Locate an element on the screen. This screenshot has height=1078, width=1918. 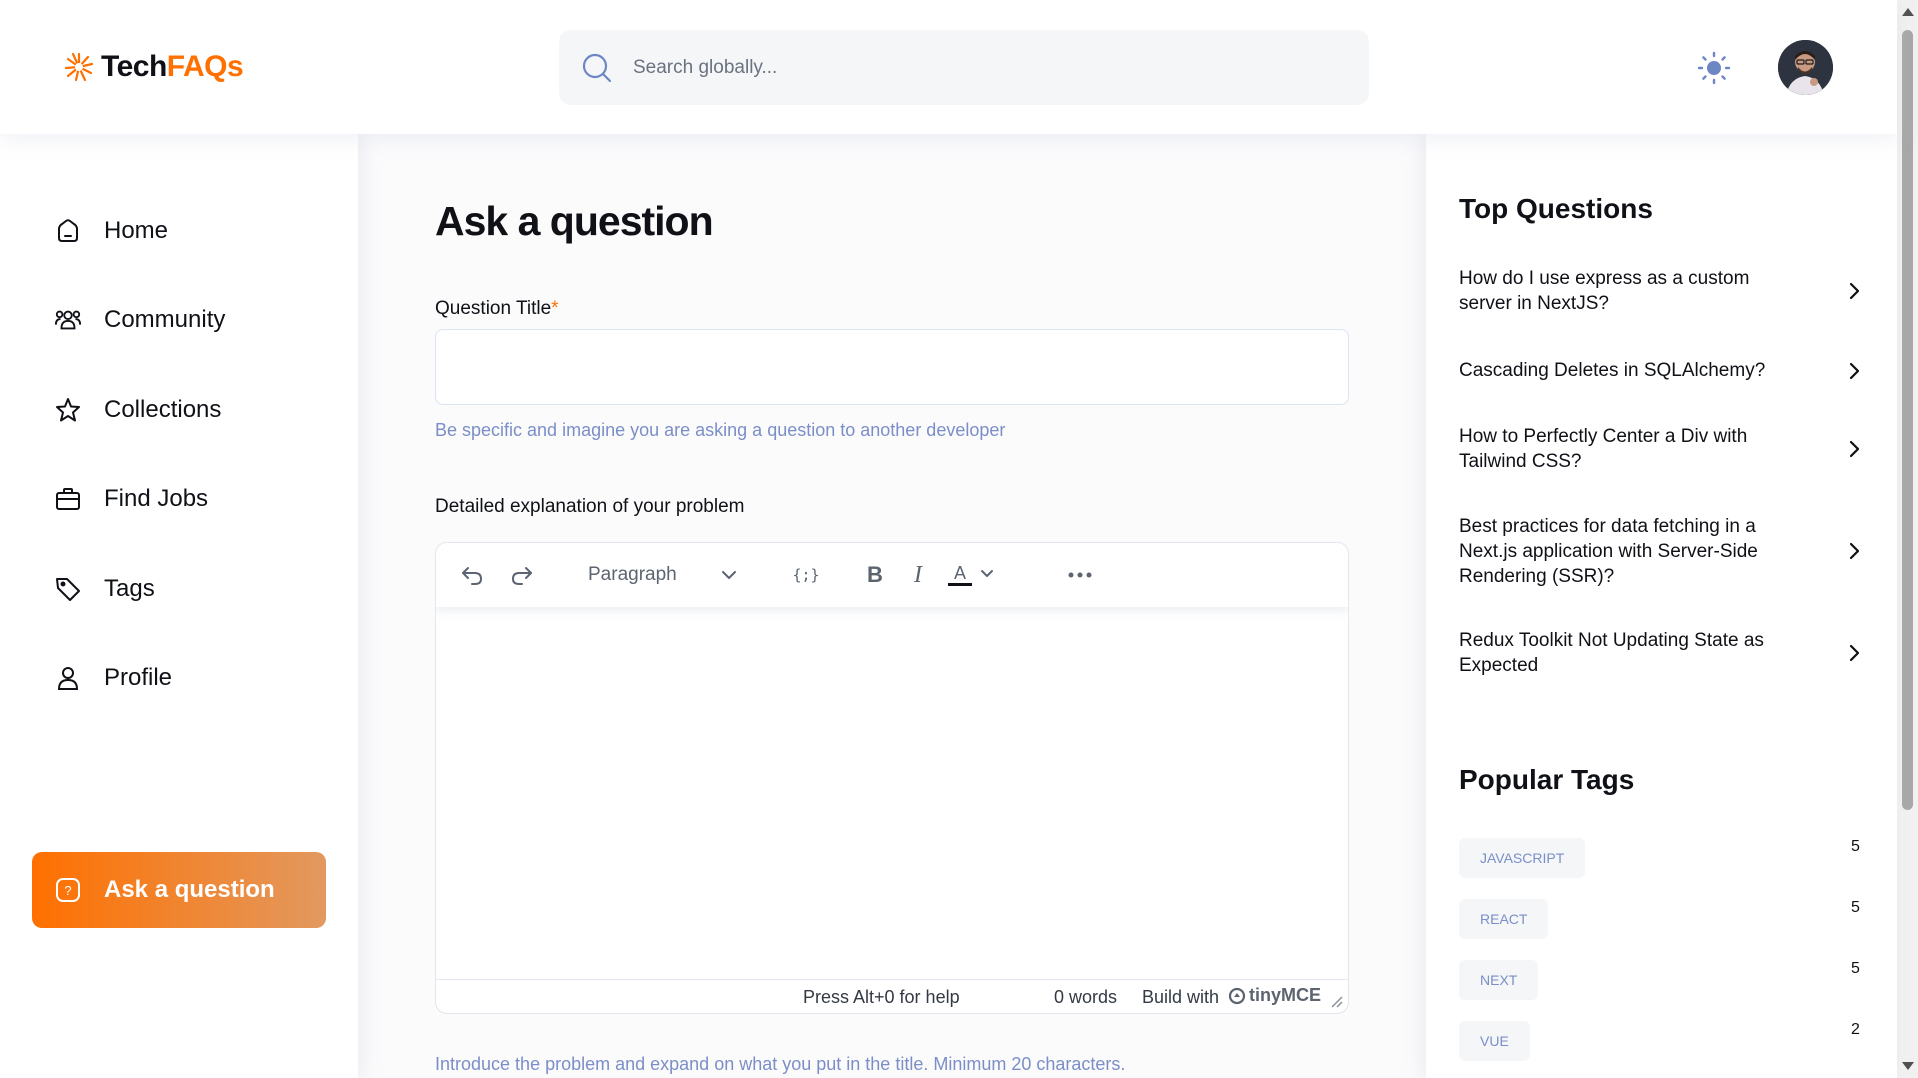
brand-name-part2: FAQs is located at coordinates (205, 66).